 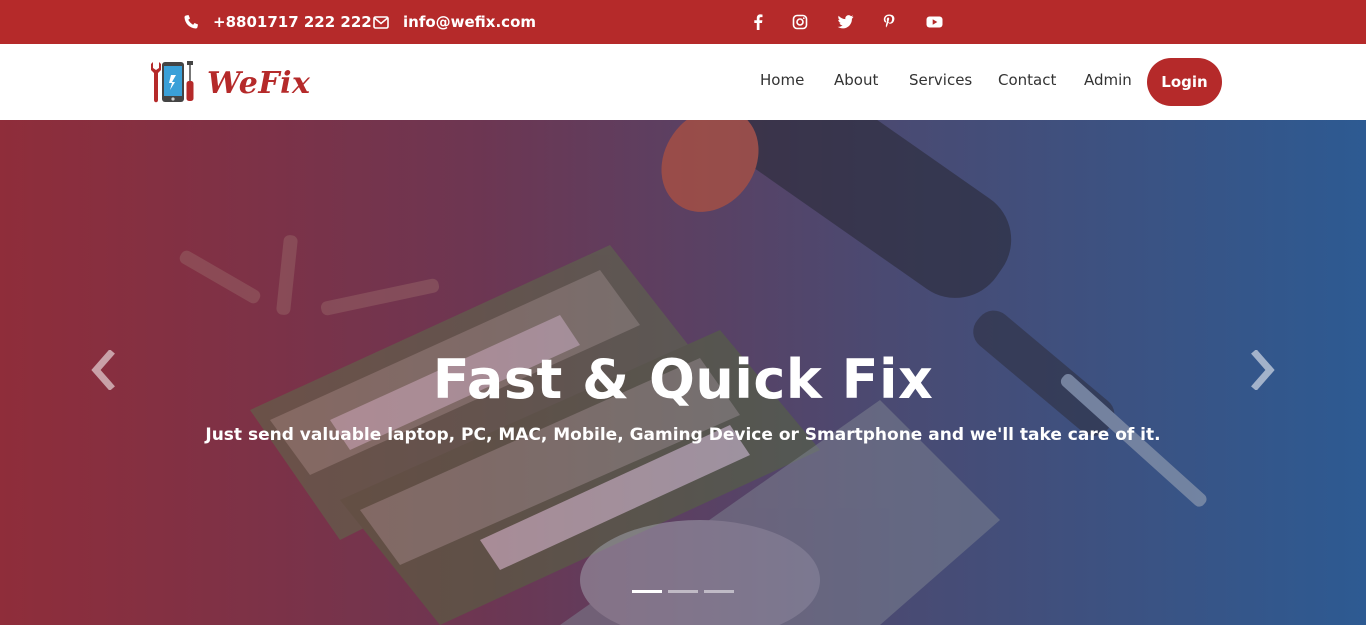 What do you see at coordinates (292, 22) in the screenshot?
I see `phone-number: +8801717 222 222` at bounding box center [292, 22].